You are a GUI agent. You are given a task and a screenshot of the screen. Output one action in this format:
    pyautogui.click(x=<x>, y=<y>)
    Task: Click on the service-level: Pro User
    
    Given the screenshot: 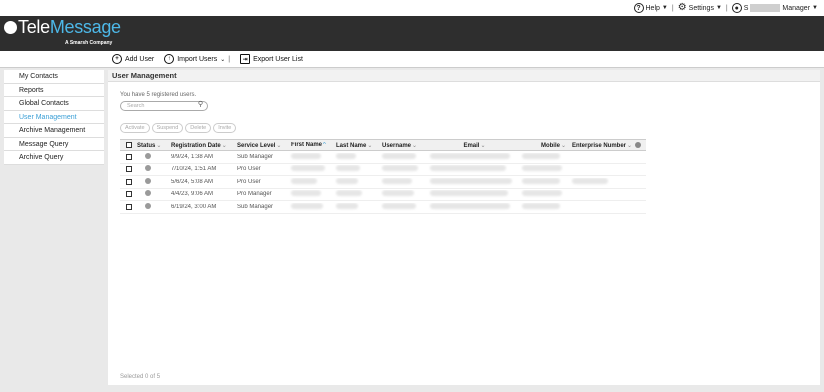 What is the action you would take?
    pyautogui.click(x=249, y=169)
    